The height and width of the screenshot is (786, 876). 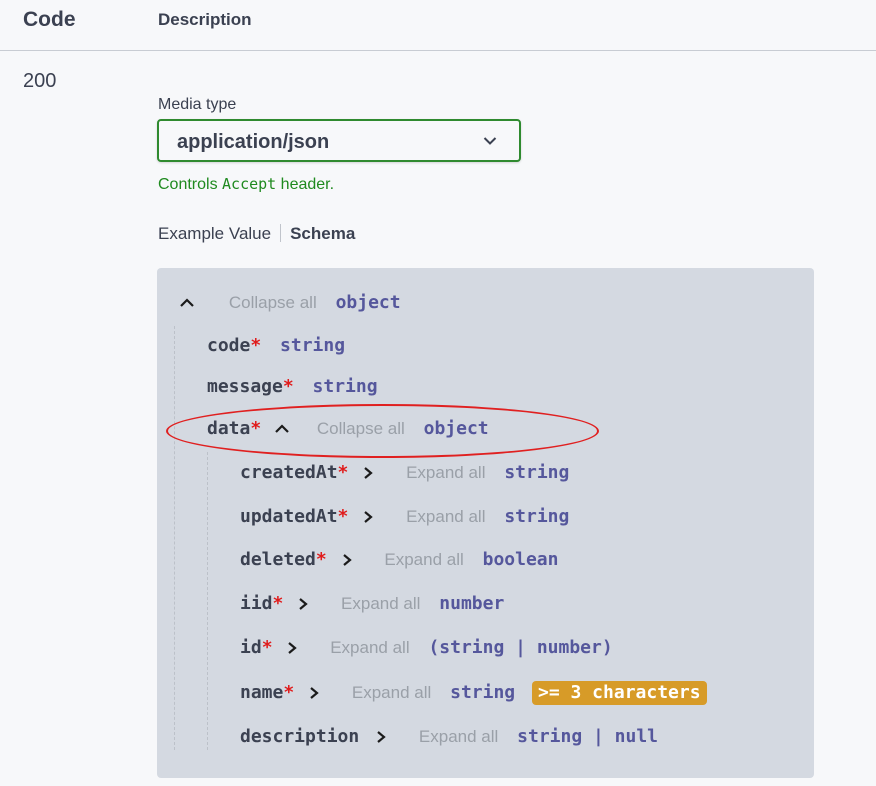 What do you see at coordinates (253, 142) in the screenshot?
I see `media-type-selected-value: application/json` at bounding box center [253, 142].